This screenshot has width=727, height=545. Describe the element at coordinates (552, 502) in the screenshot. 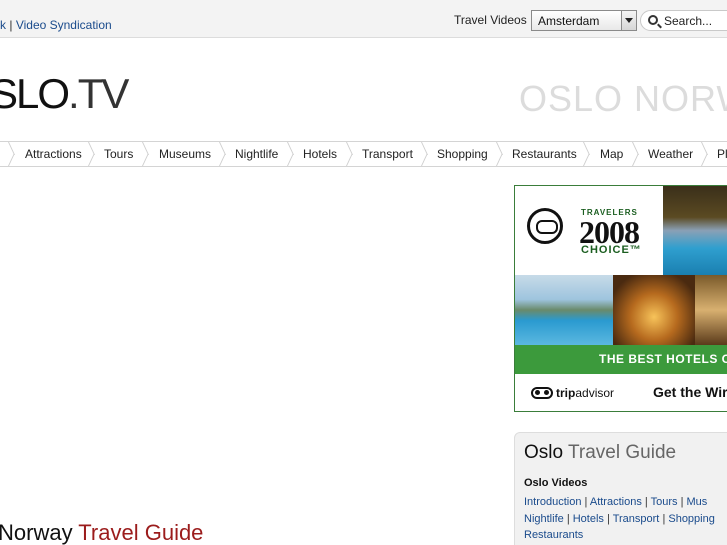

I see `guide-link-introduction: Introduction` at that location.